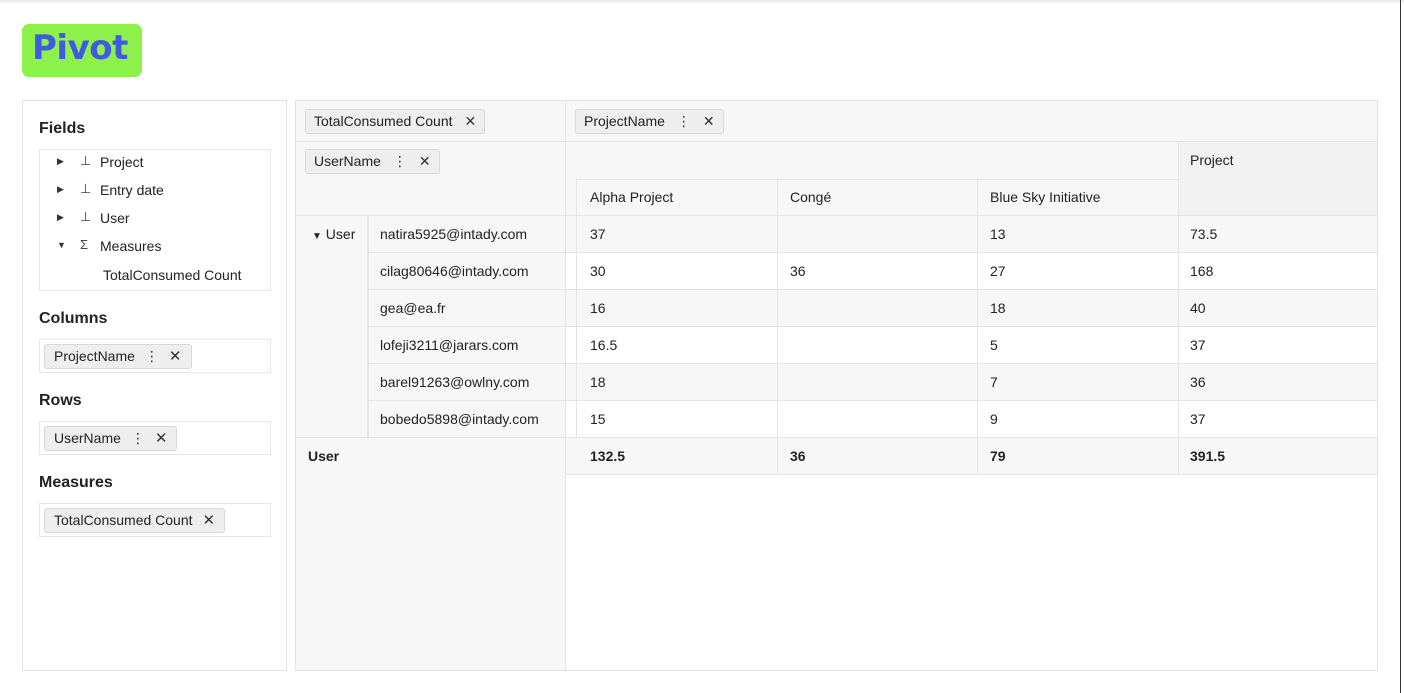 The image size is (1404, 693). I want to click on row-total-cell: 73.5, so click(1204, 234).